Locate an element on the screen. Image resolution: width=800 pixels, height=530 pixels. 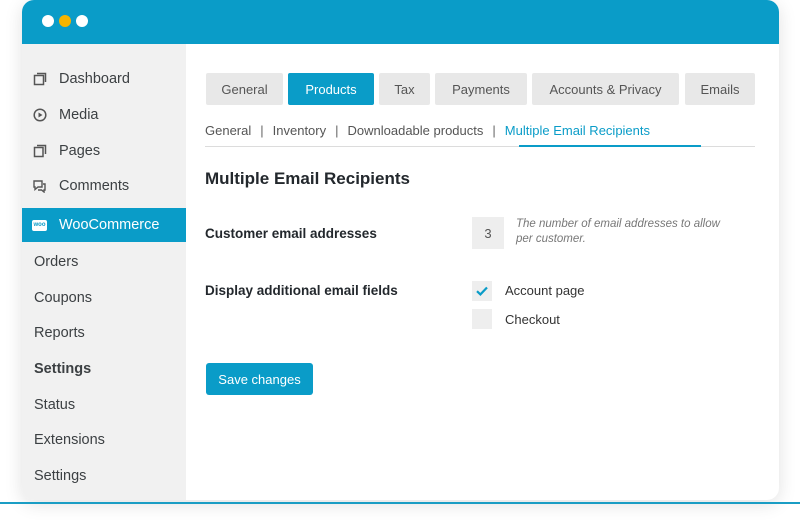
sidebar-subitem-settings-2: Settings is located at coordinates (104, 476).